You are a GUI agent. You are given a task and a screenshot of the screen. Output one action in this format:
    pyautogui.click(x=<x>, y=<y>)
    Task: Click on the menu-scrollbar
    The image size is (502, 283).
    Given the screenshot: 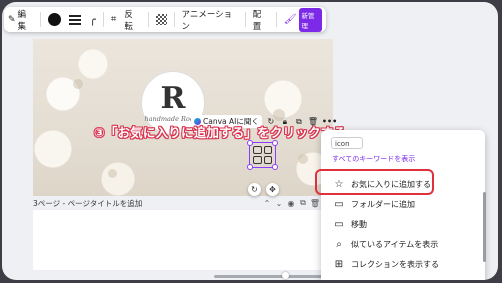 What is the action you would take?
    pyautogui.click(x=484, y=227)
    